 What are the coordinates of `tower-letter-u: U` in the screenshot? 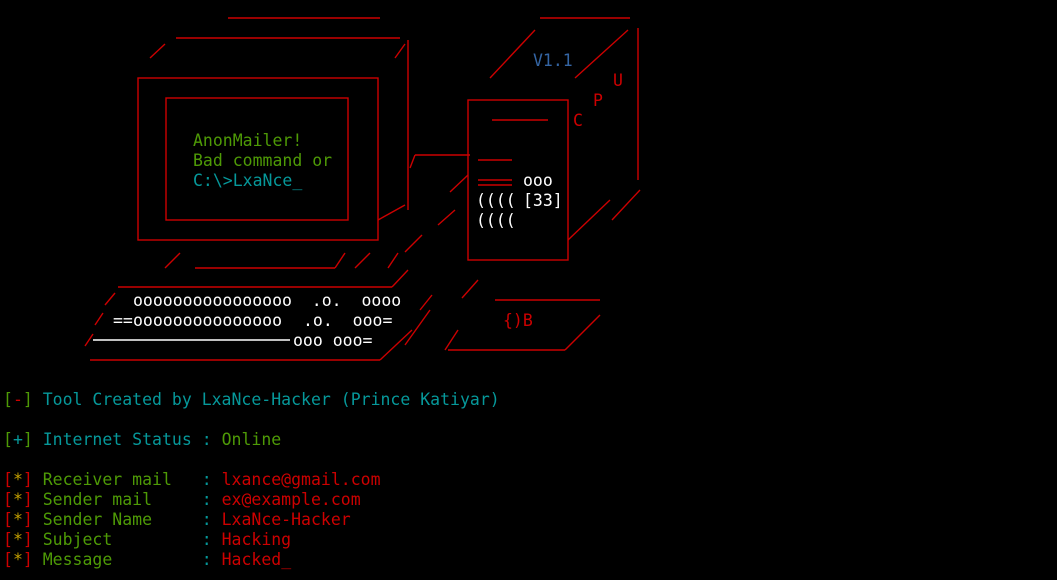 It's located at (618, 80).